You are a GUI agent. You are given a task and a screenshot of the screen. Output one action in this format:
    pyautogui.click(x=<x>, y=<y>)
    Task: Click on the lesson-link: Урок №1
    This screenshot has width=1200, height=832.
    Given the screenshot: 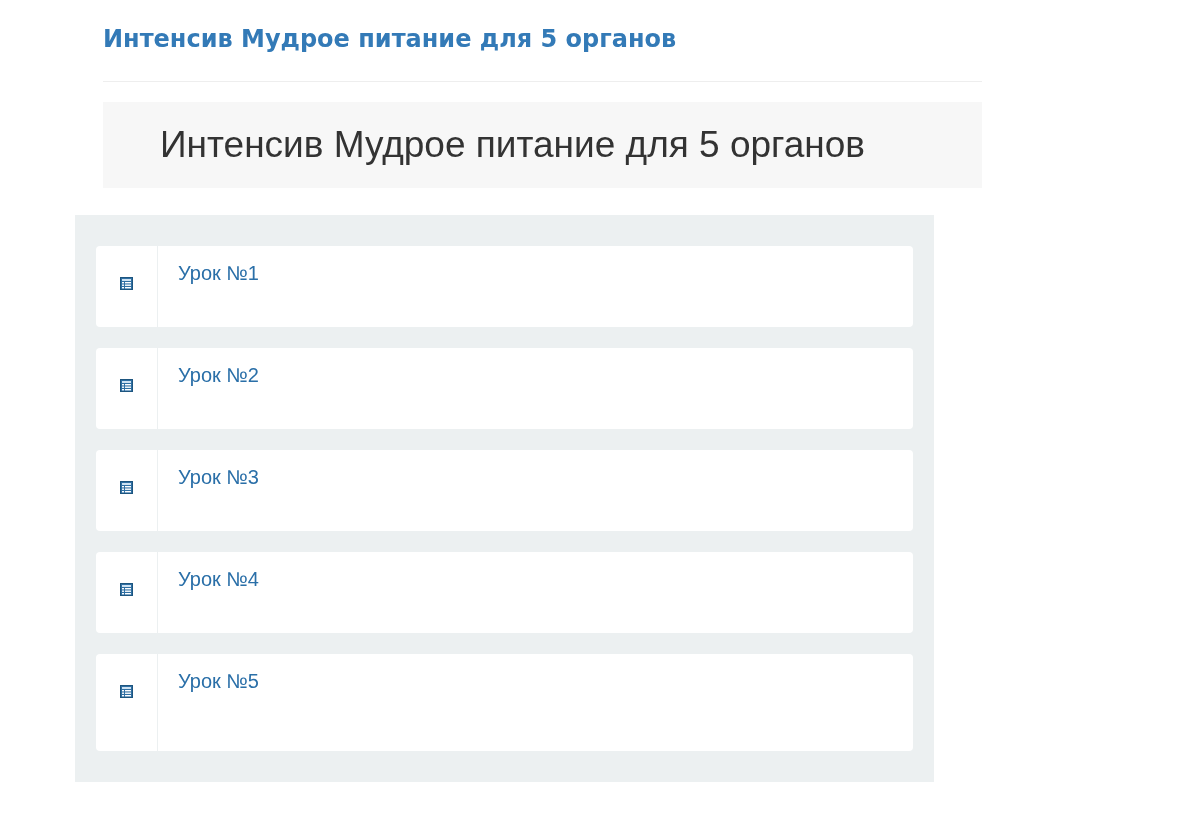 What is the action you would take?
    pyautogui.click(x=218, y=273)
    